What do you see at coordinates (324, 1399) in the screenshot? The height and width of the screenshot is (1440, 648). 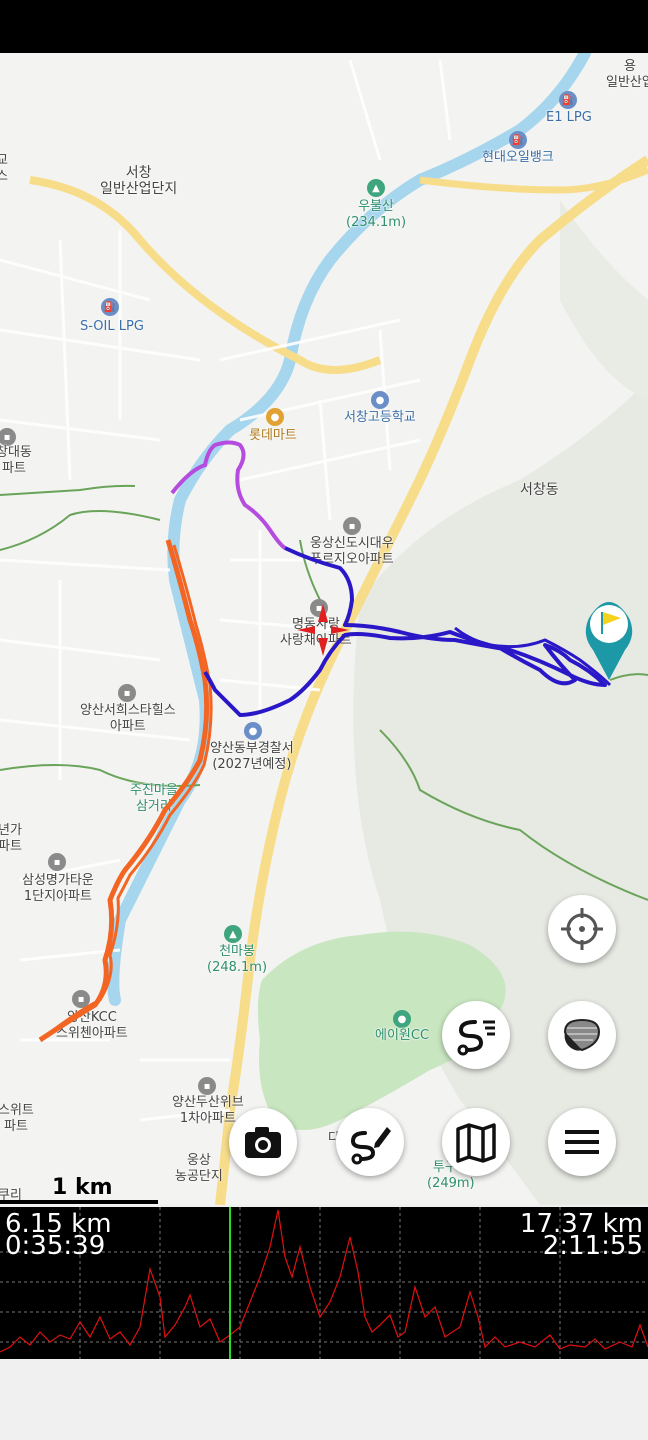 I see `bottom-blank-area` at bounding box center [324, 1399].